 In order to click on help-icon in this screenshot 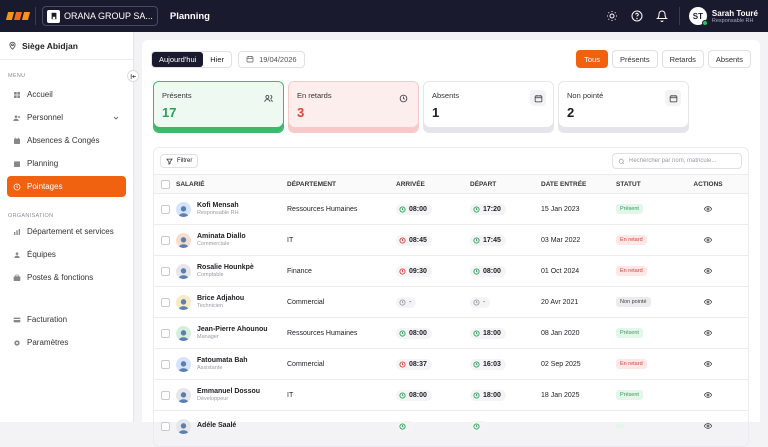, I will do `click(637, 16)`.